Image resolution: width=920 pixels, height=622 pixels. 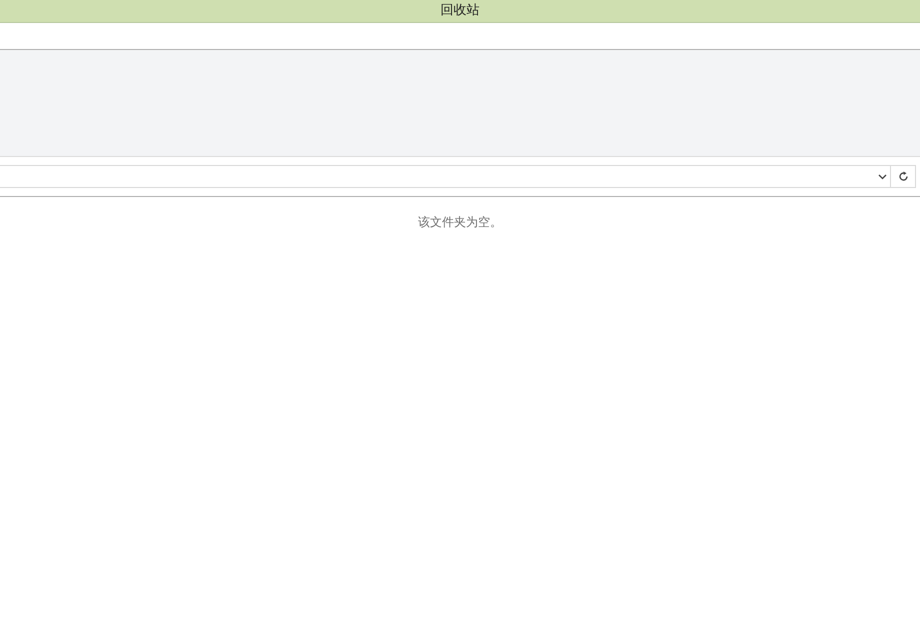 What do you see at coordinates (460, 11) in the screenshot?
I see `window-title: 回收站` at bounding box center [460, 11].